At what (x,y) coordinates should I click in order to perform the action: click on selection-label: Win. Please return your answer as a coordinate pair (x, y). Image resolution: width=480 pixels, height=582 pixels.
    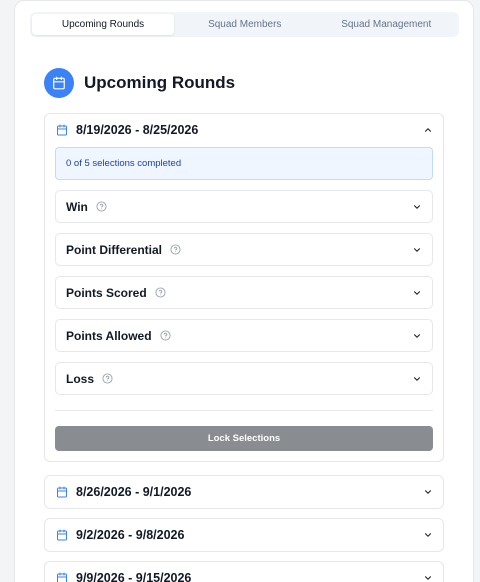
    Looking at the image, I should click on (77, 206).